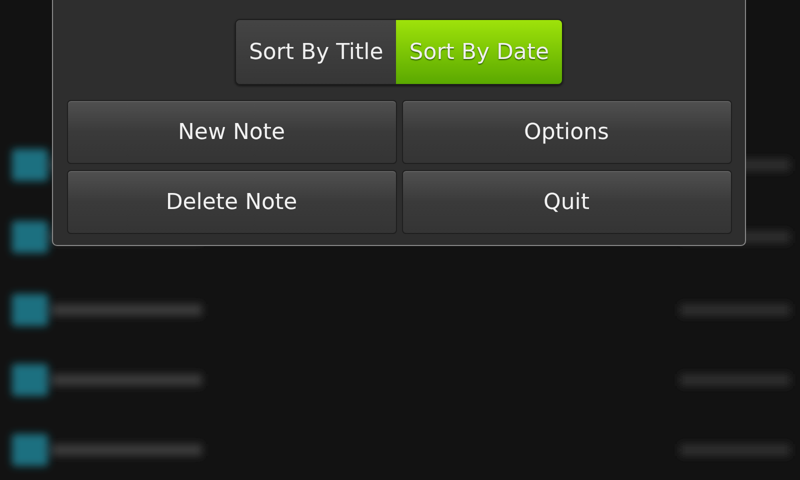  What do you see at coordinates (567, 132) in the screenshot?
I see `menu-button: Options` at bounding box center [567, 132].